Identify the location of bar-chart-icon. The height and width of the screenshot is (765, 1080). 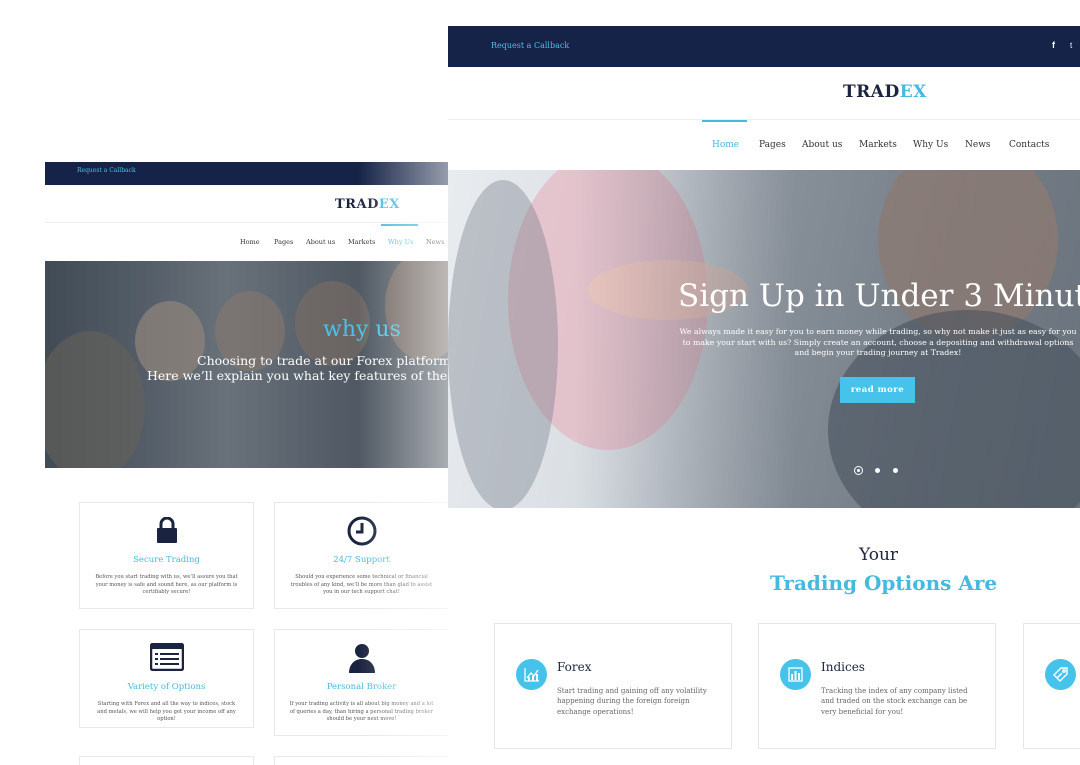
(795, 674).